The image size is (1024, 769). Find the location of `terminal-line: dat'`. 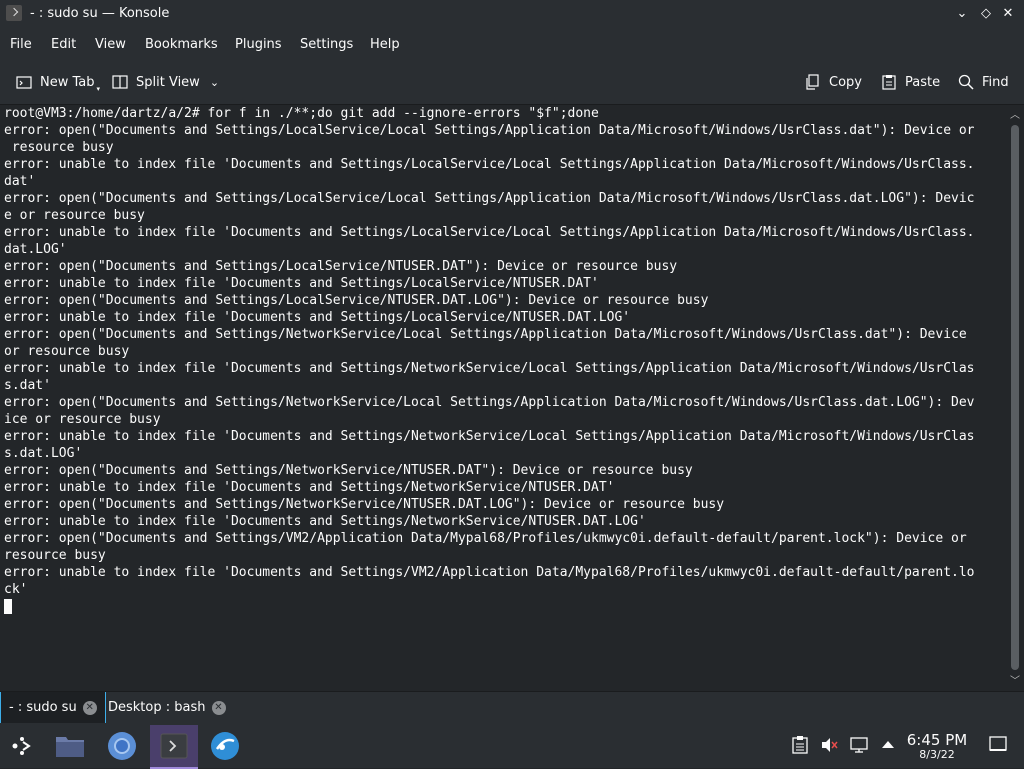

terminal-line: dat' is located at coordinates (20, 181).